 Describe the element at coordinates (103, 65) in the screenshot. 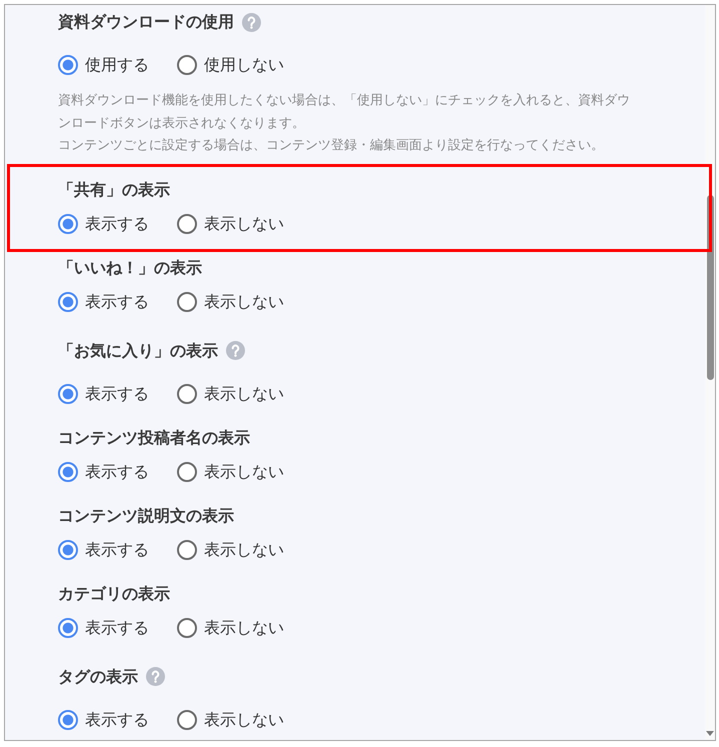

I see `radio-option: 使用する` at that location.